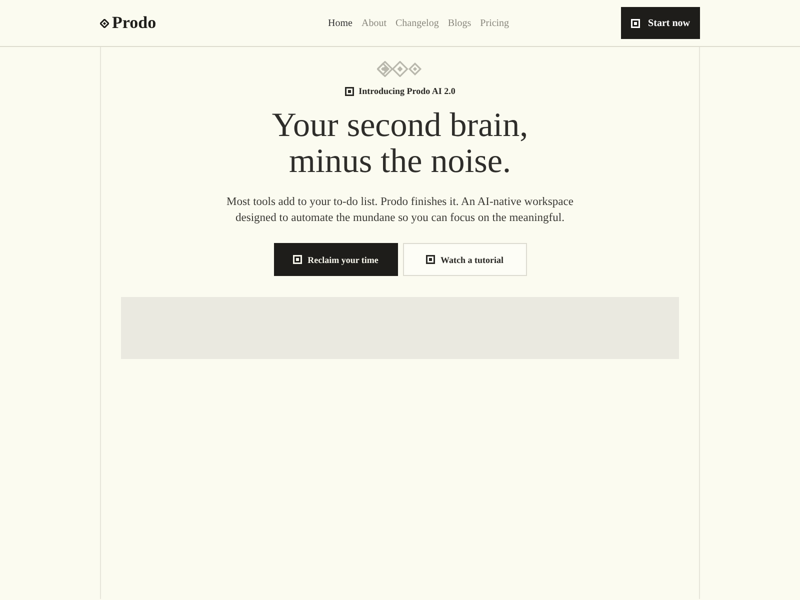 The height and width of the screenshot is (600, 800). I want to click on logo-icon, so click(104, 23).